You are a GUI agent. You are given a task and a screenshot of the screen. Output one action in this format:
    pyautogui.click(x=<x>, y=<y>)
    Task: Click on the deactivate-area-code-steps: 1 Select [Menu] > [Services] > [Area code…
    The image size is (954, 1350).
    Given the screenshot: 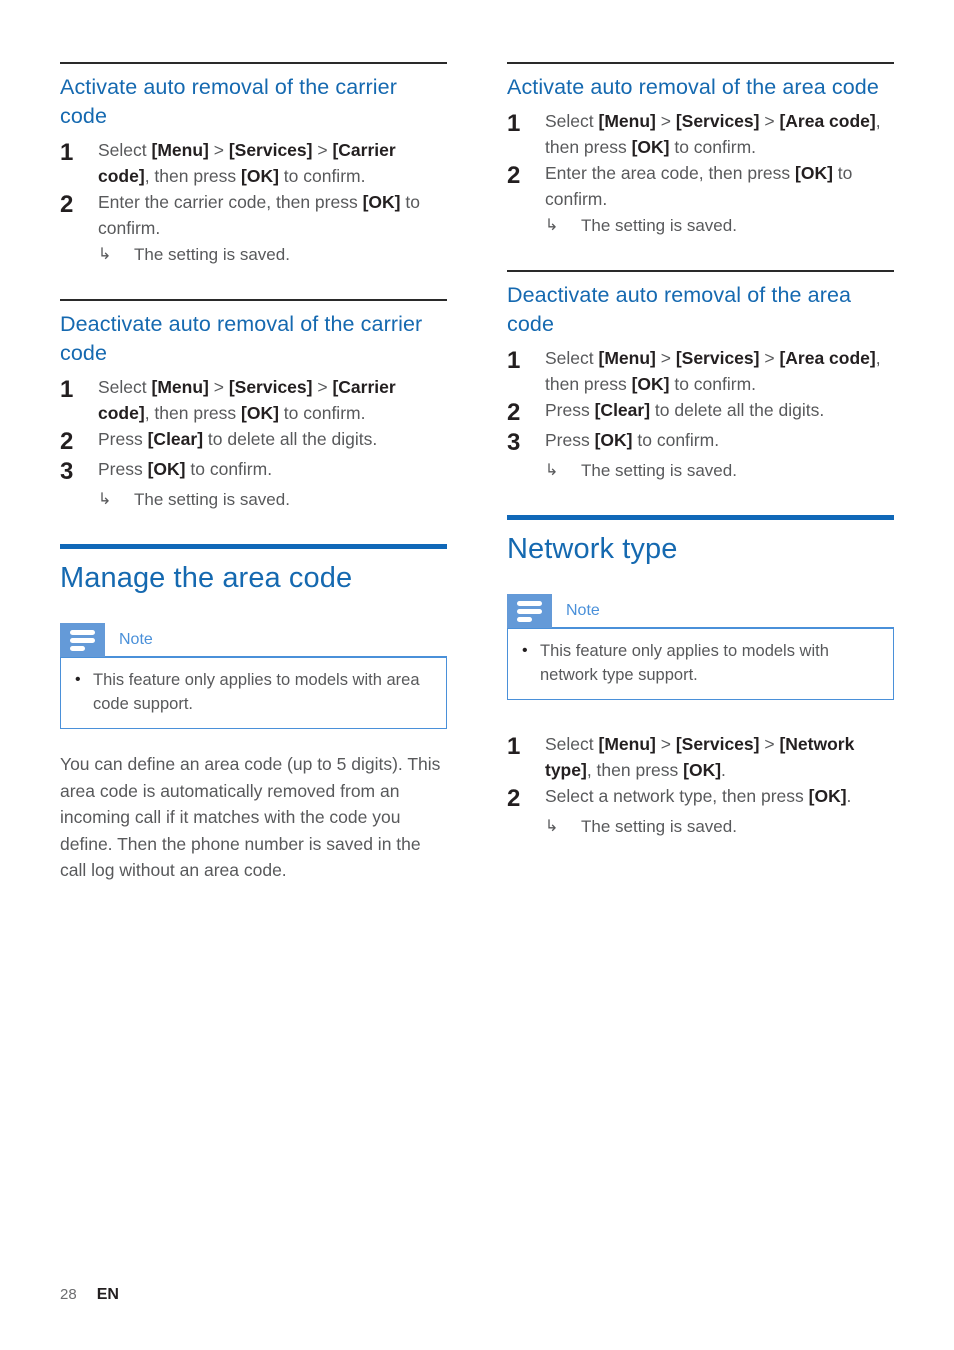 What is the action you would take?
    pyautogui.click(x=700, y=414)
    